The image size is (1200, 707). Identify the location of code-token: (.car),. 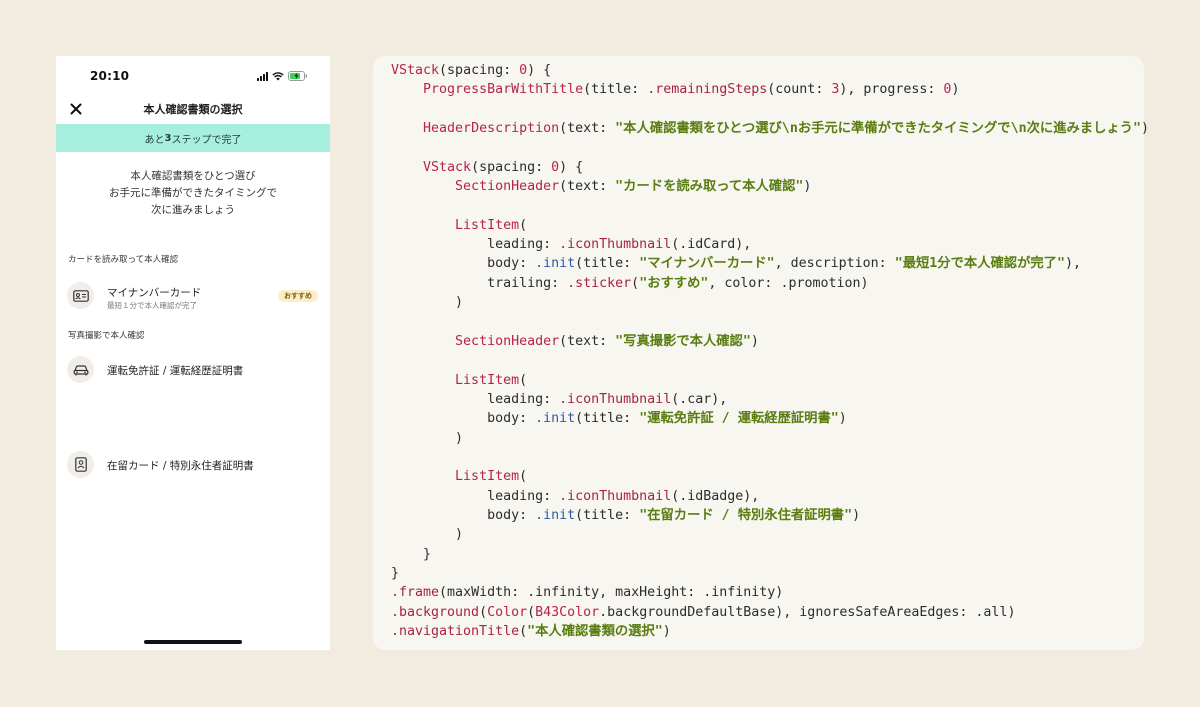
(699, 399).